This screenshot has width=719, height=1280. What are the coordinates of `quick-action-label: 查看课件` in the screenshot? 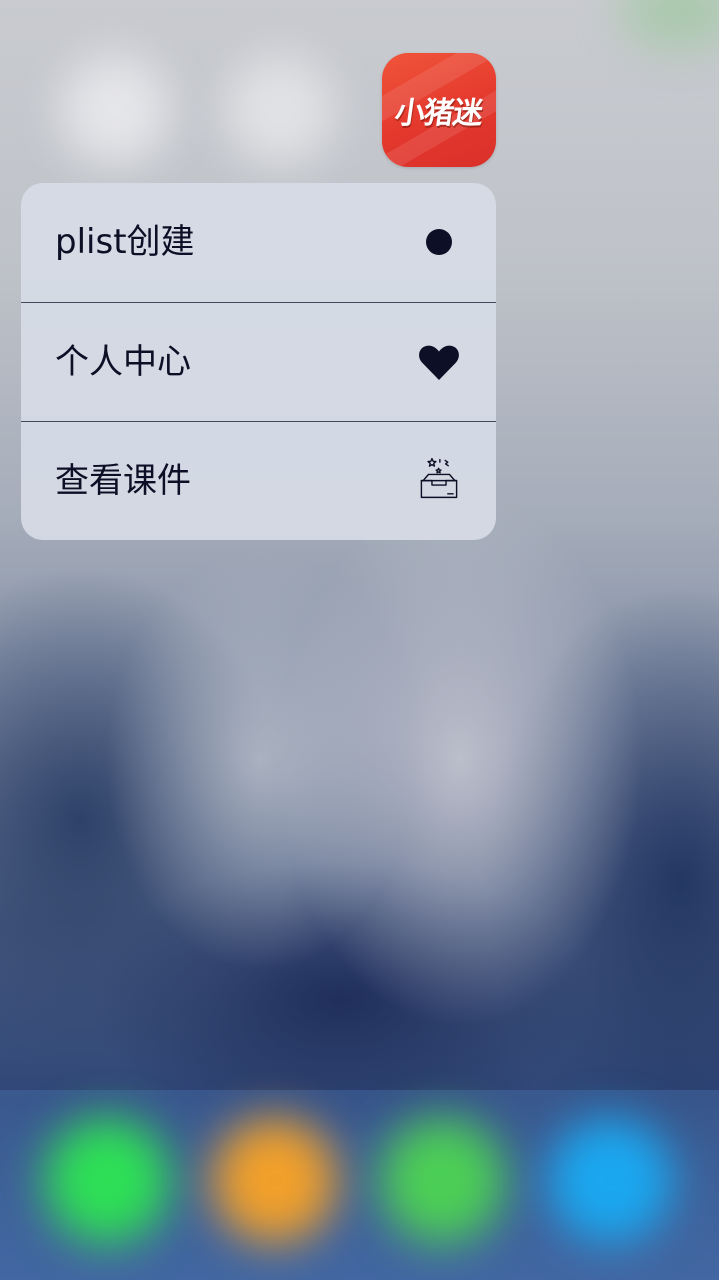 It's located at (123, 481).